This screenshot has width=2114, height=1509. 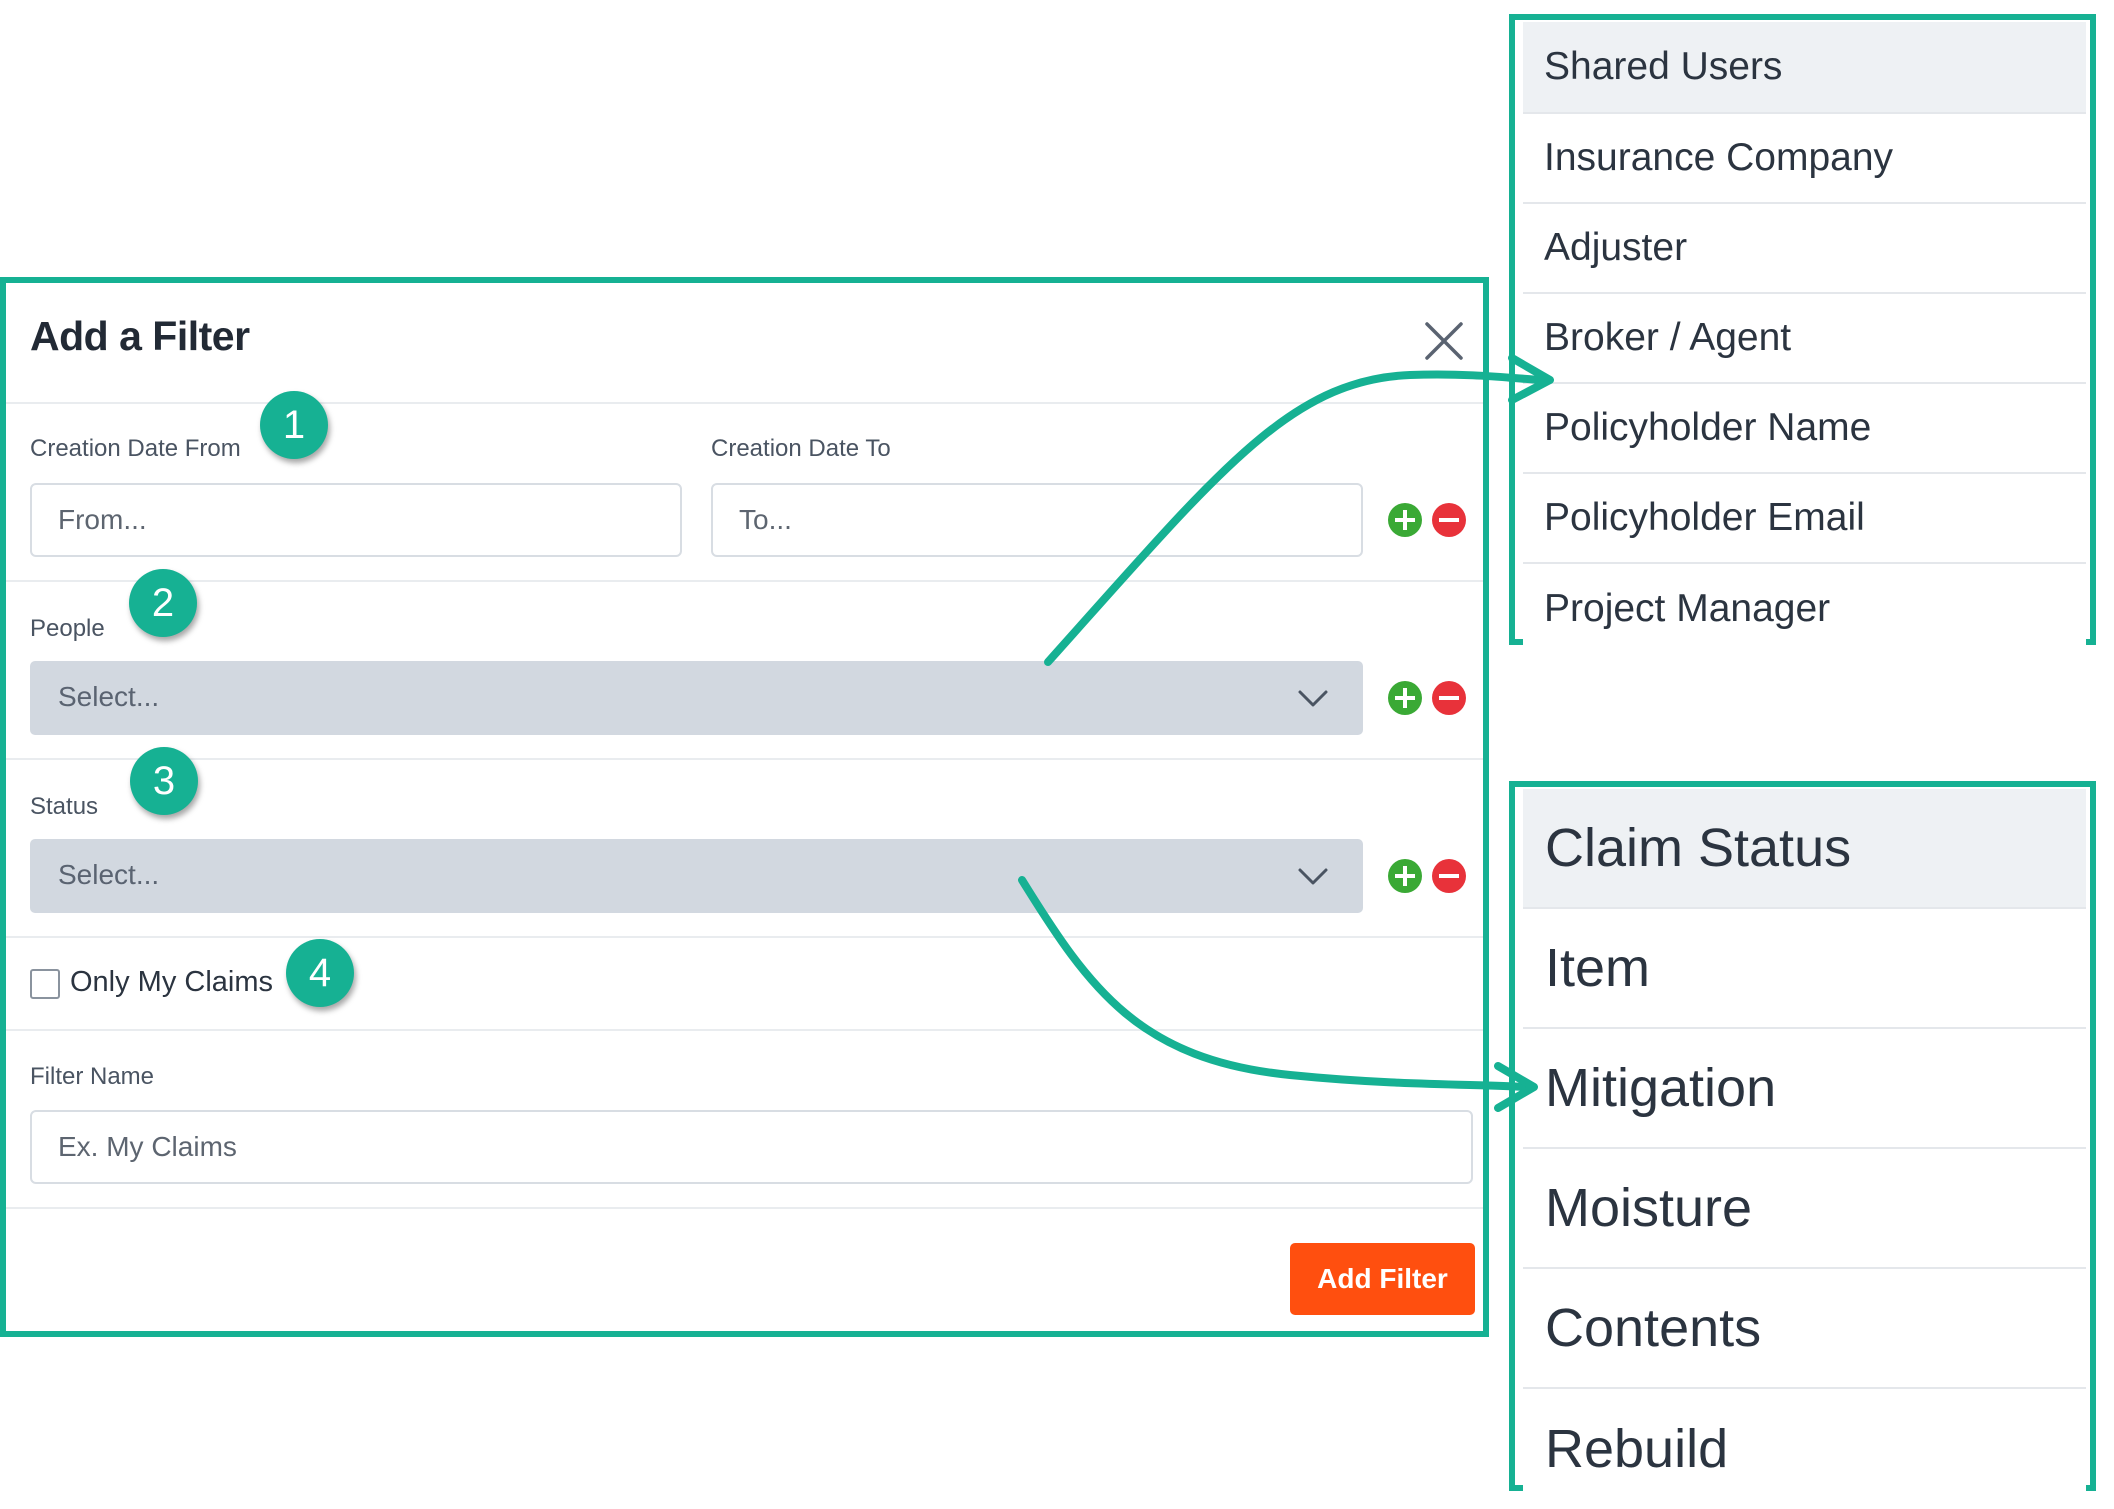 I want to click on status-option-moisture: Moisture, so click(x=1804, y=1209).